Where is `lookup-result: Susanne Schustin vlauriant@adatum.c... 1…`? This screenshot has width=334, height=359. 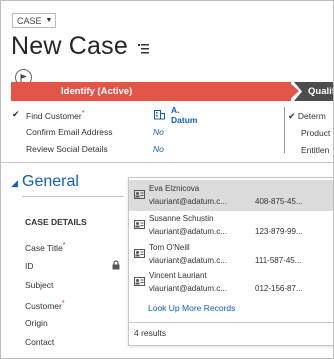 lookup-result: Susanne Schustin vlauriant@adatum.c... 1… is located at coordinates (231, 225).